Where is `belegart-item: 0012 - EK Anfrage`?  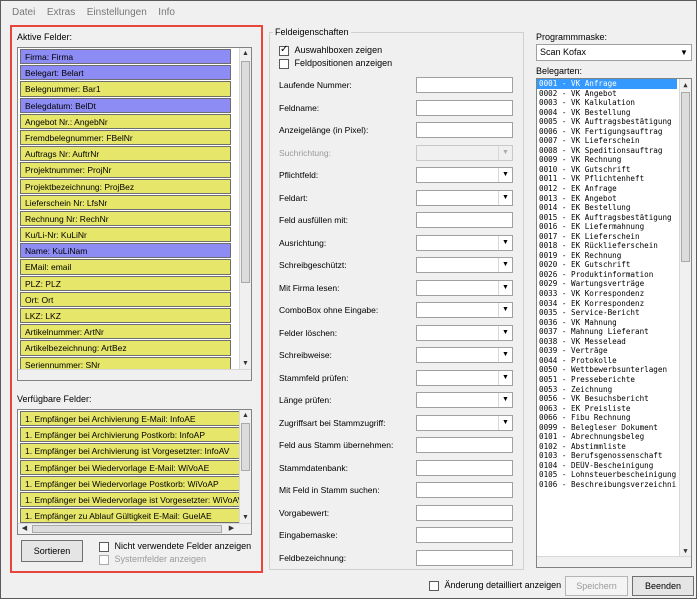 belegart-item: 0012 - EK Anfrage is located at coordinates (607, 189).